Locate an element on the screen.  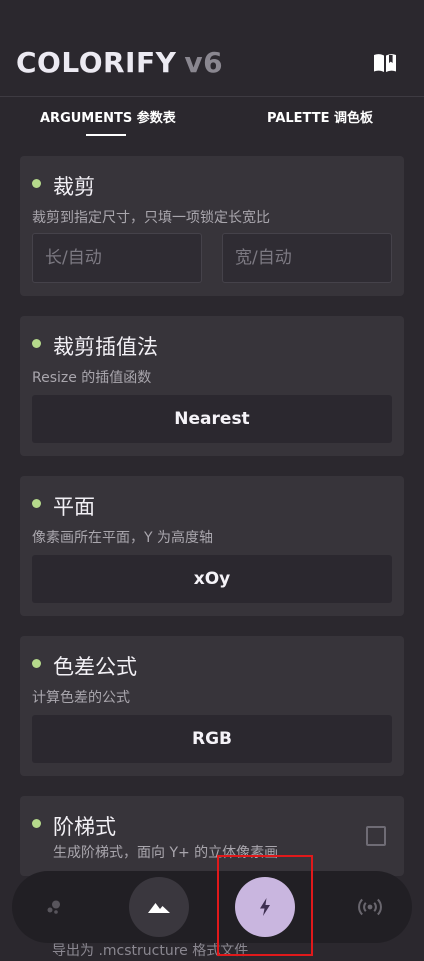
app-header: COLORIFY v6 is located at coordinates (212, 48).